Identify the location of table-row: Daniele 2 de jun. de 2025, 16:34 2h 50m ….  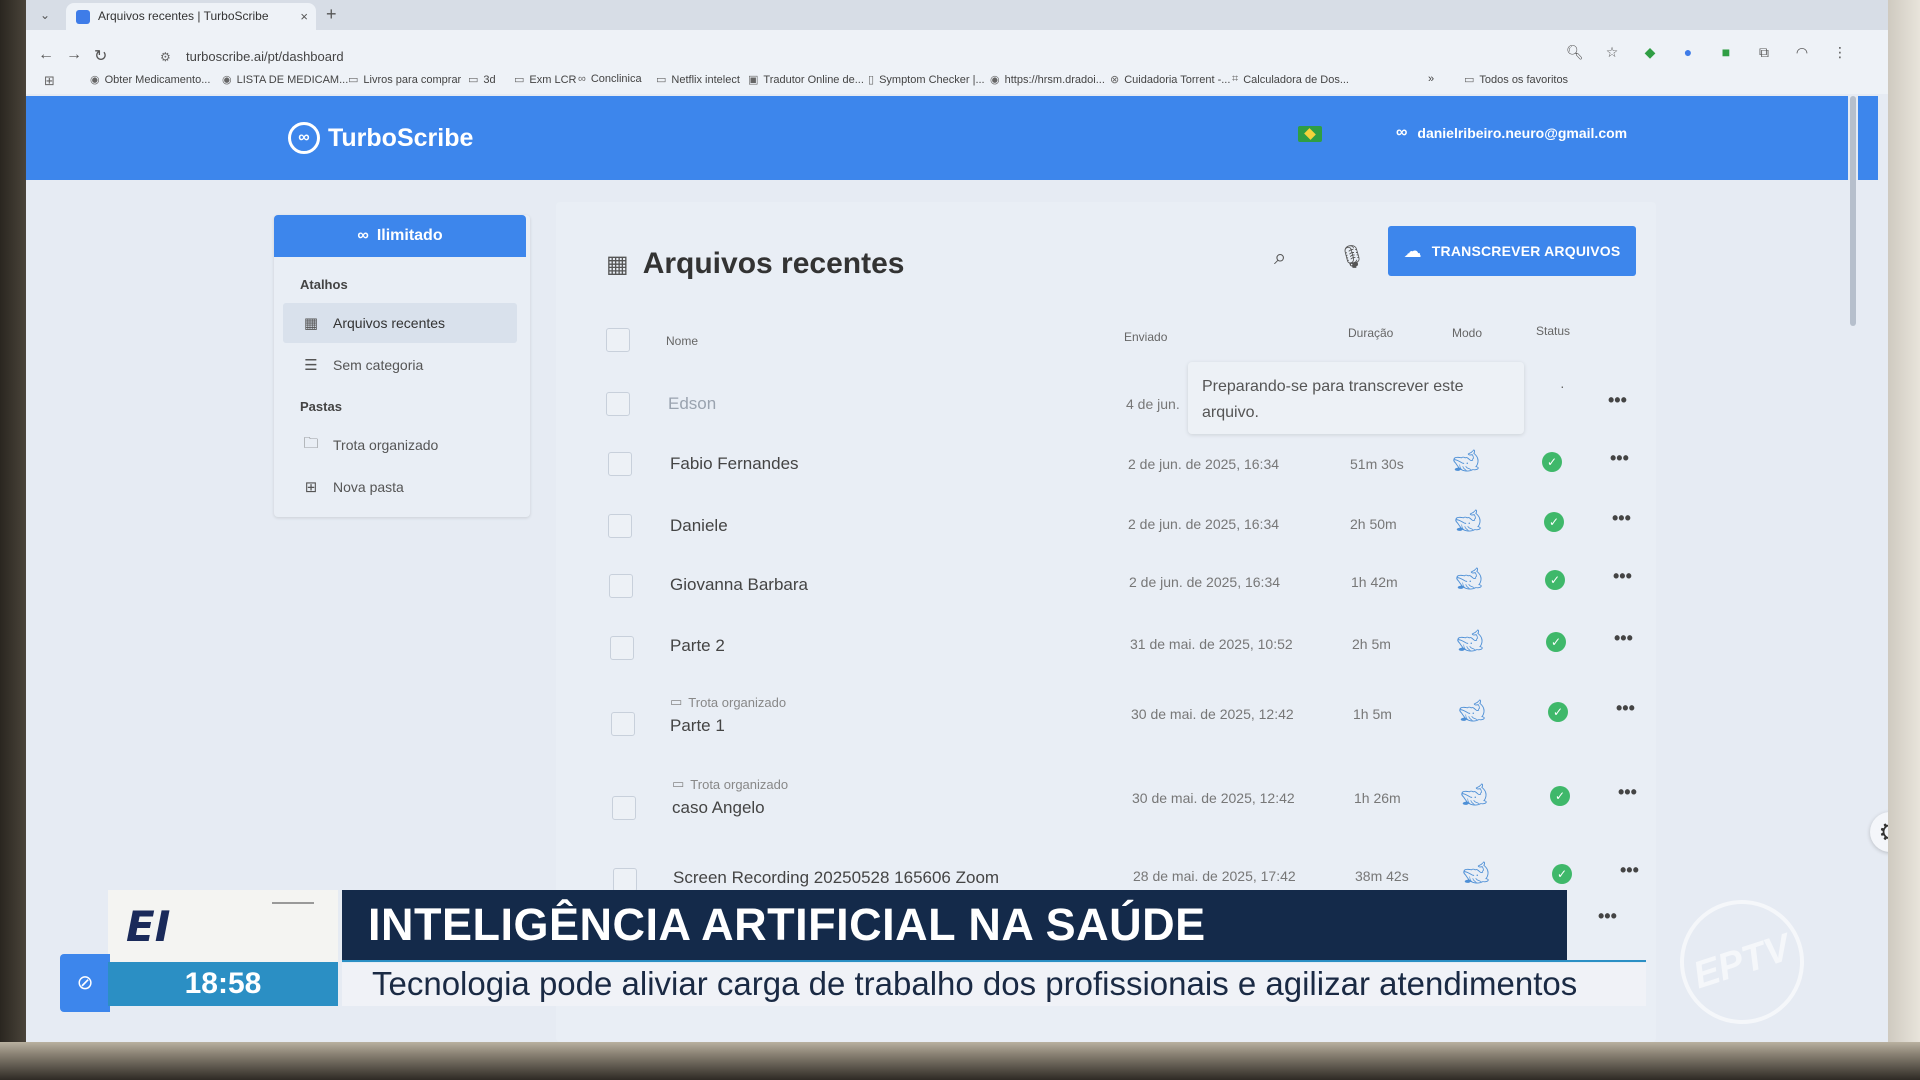
(1106, 532).